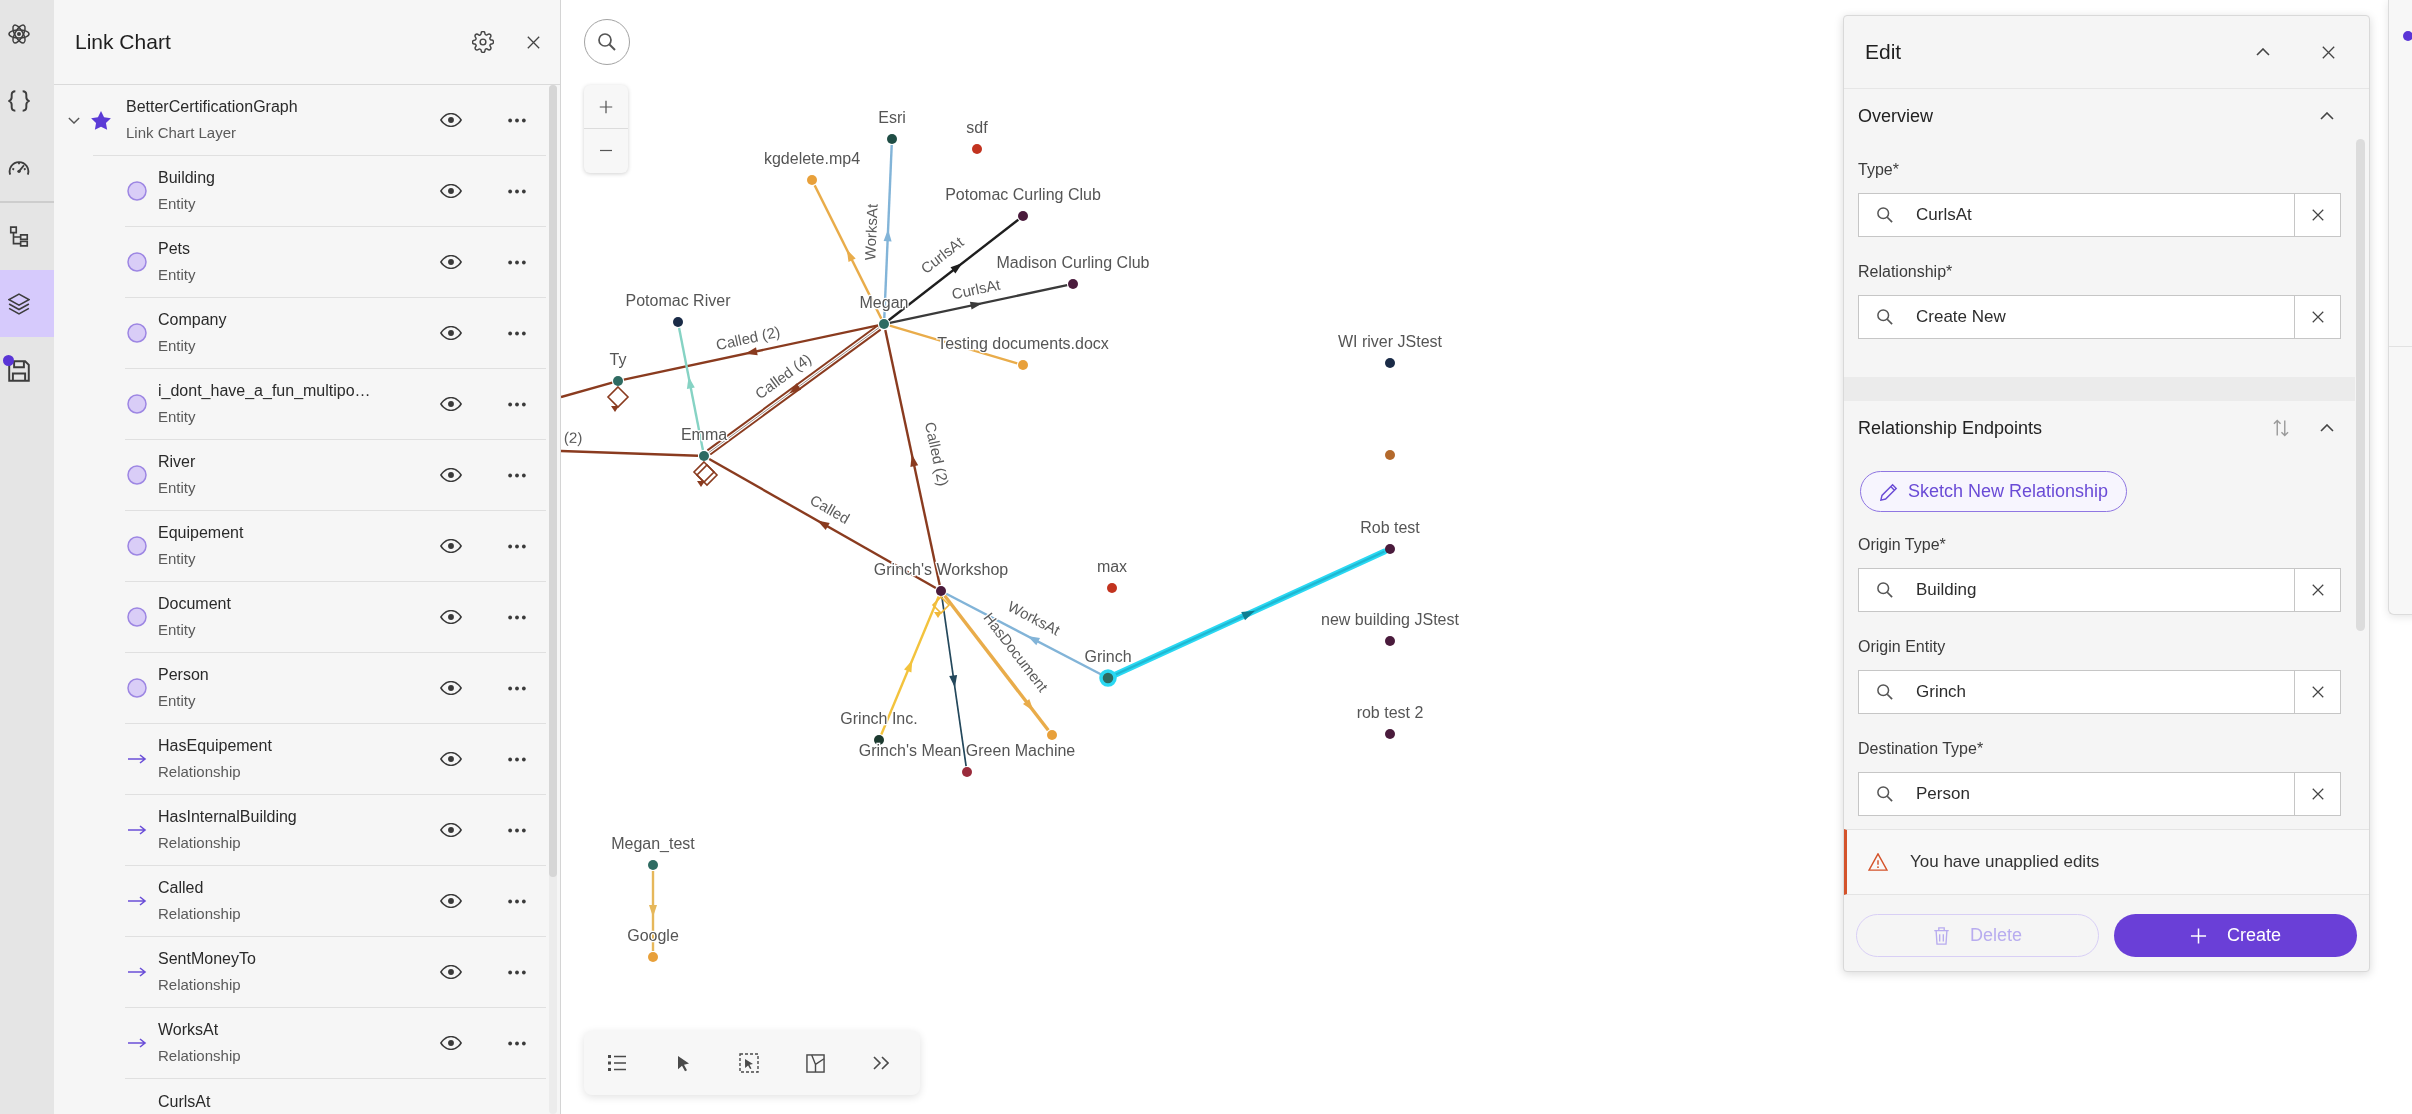 Image resolution: width=2412 pixels, height=1114 pixels. What do you see at coordinates (335, 262) in the screenshot?
I see `layer-list-item: Pets Entity` at bounding box center [335, 262].